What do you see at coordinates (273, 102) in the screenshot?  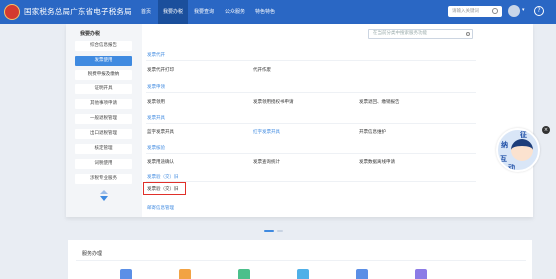 I see `link-claim-authorization: 发票领用授权书申请` at bounding box center [273, 102].